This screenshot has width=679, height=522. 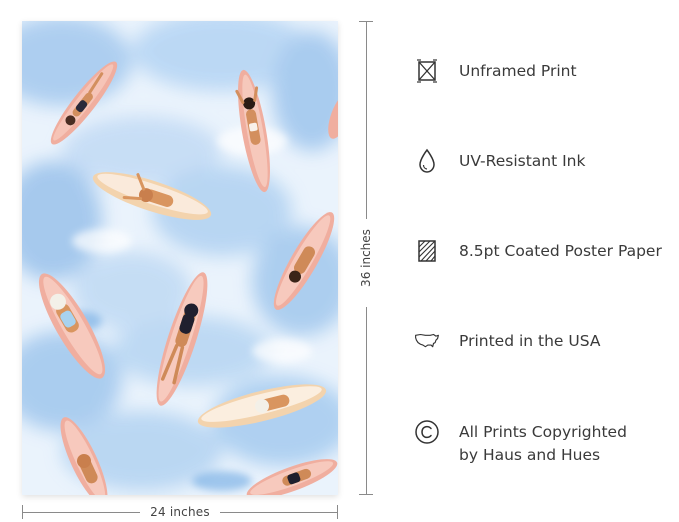 I want to click on height-dimension: 36 inches, so click(x=366, y=258).